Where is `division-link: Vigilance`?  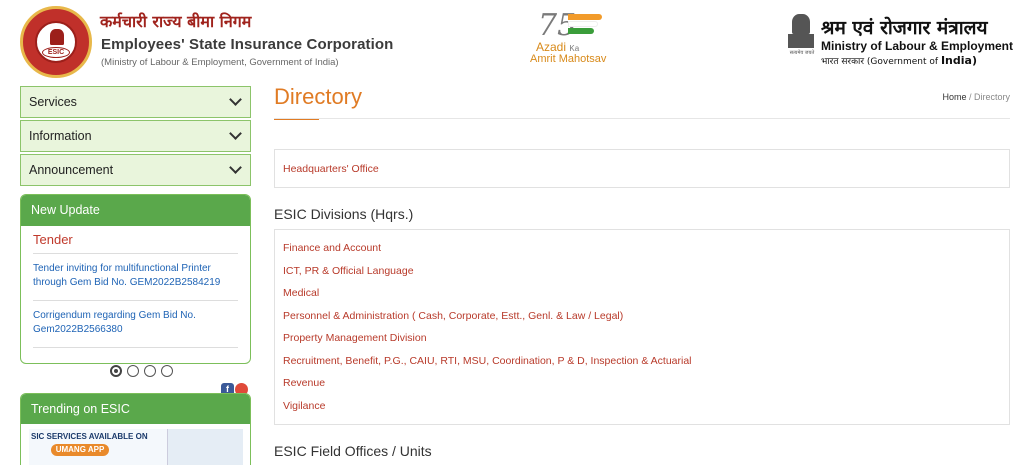
division-link: Vigilance is located at coordinates (642, 411).